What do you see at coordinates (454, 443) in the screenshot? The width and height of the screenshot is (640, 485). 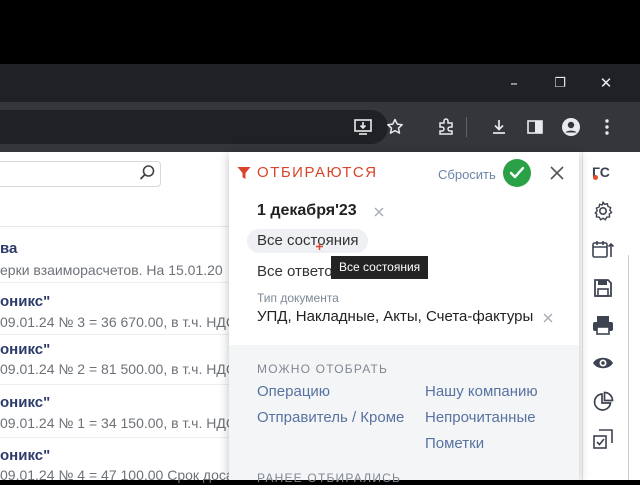 I see `option-marks: Пометки` at bounding box center [454, 443].